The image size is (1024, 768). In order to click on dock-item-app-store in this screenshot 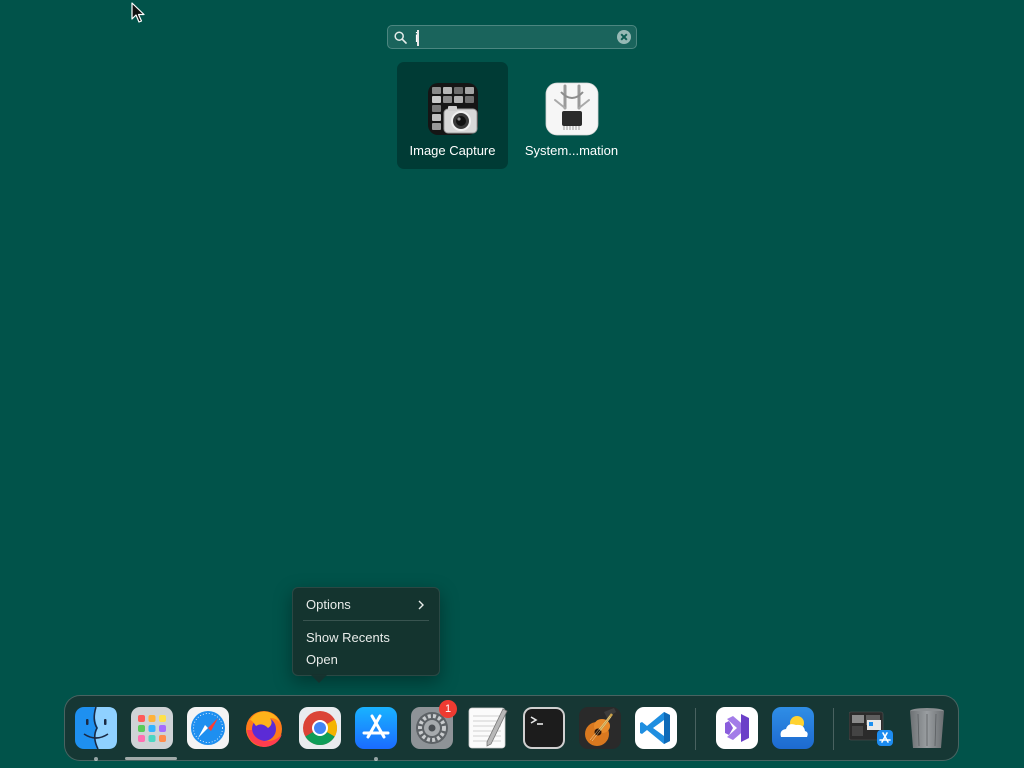, I will do `click(376, 728)`.